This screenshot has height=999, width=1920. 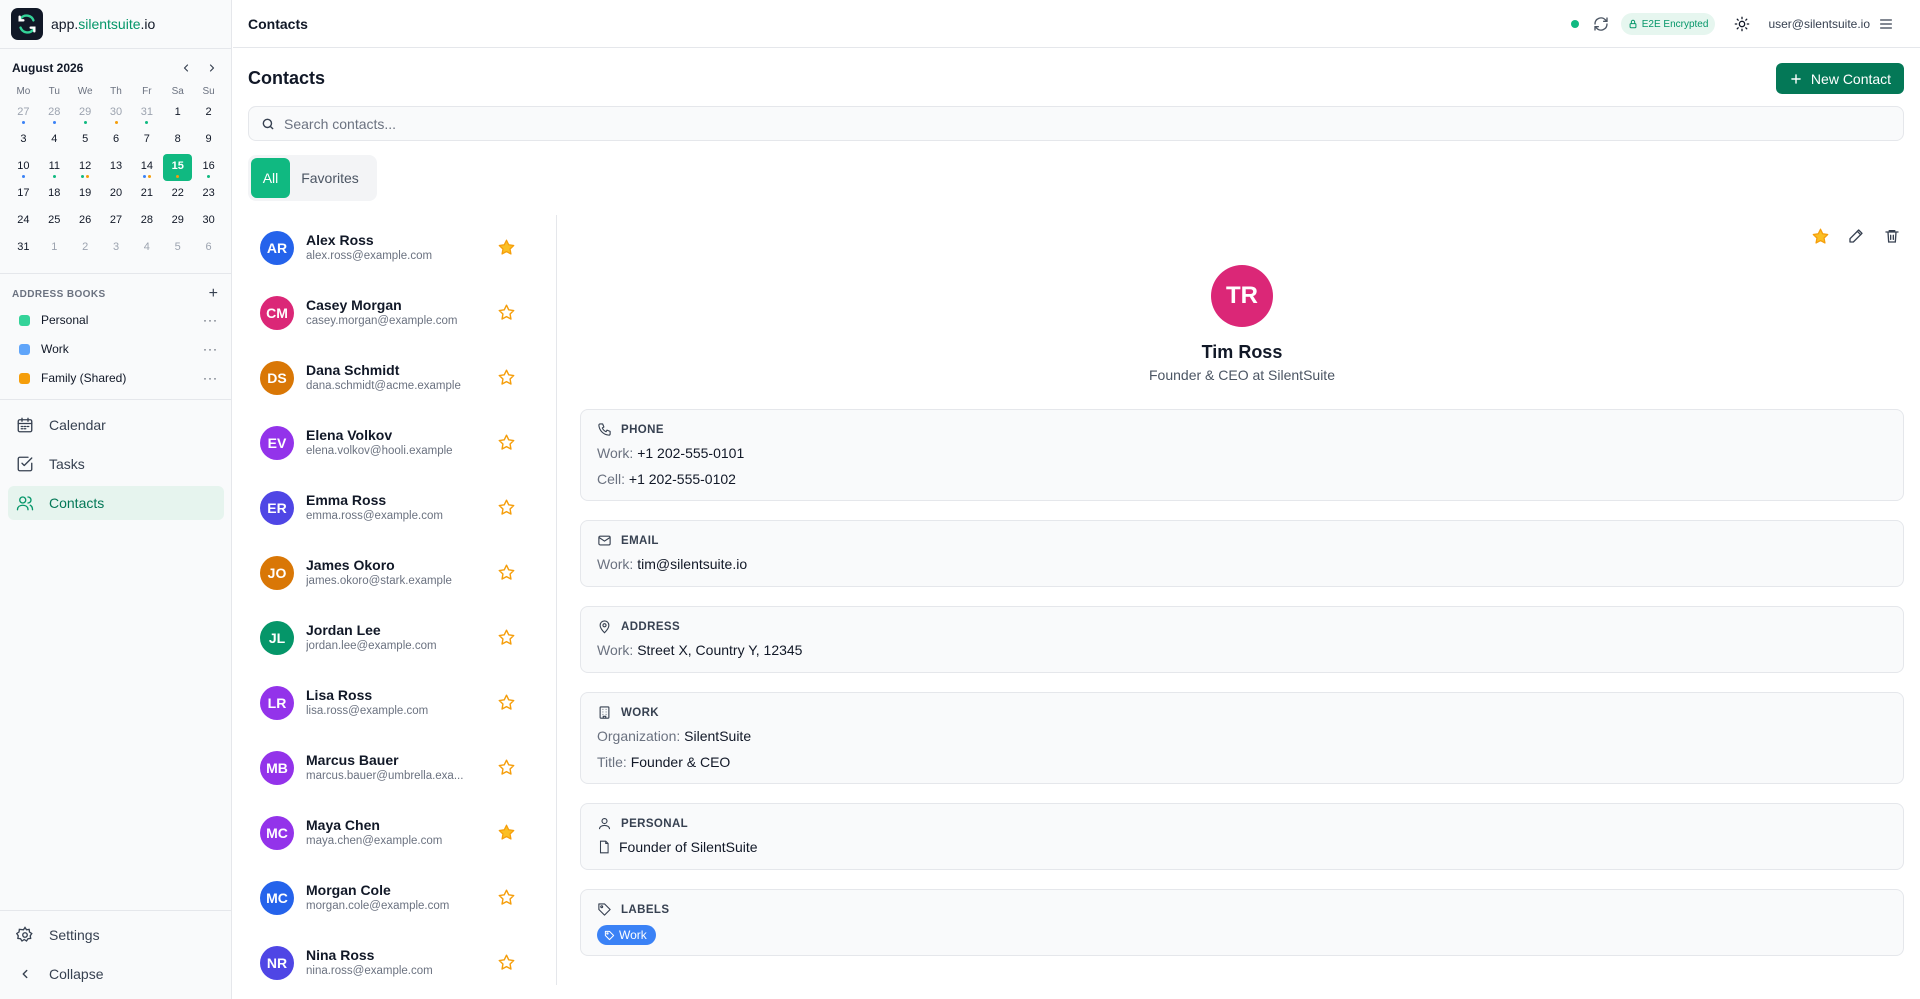 I want to click on contact-name: Emma Ross, so click(x=346, y=500).